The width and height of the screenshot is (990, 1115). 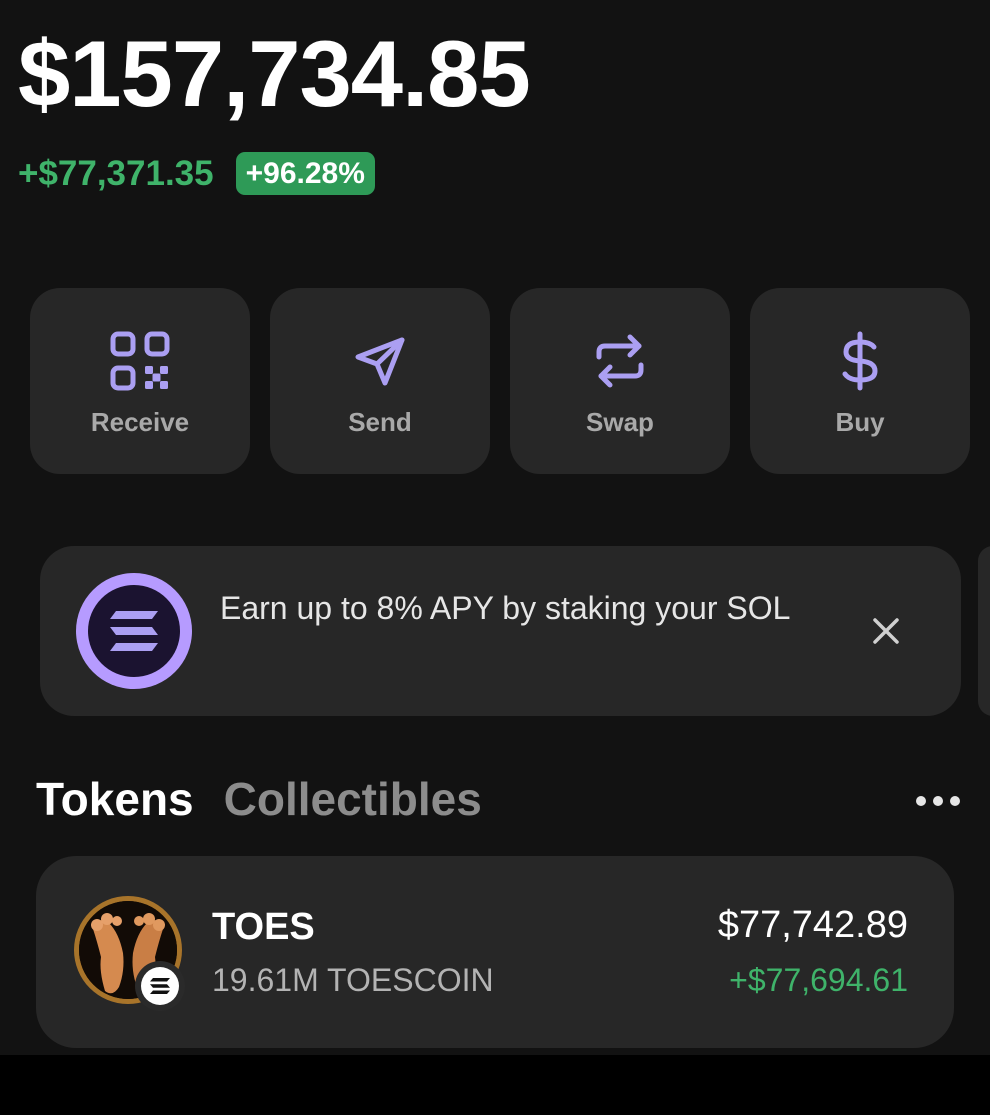 I want to click on swap-button: Swap, so click(x=620, y=381).